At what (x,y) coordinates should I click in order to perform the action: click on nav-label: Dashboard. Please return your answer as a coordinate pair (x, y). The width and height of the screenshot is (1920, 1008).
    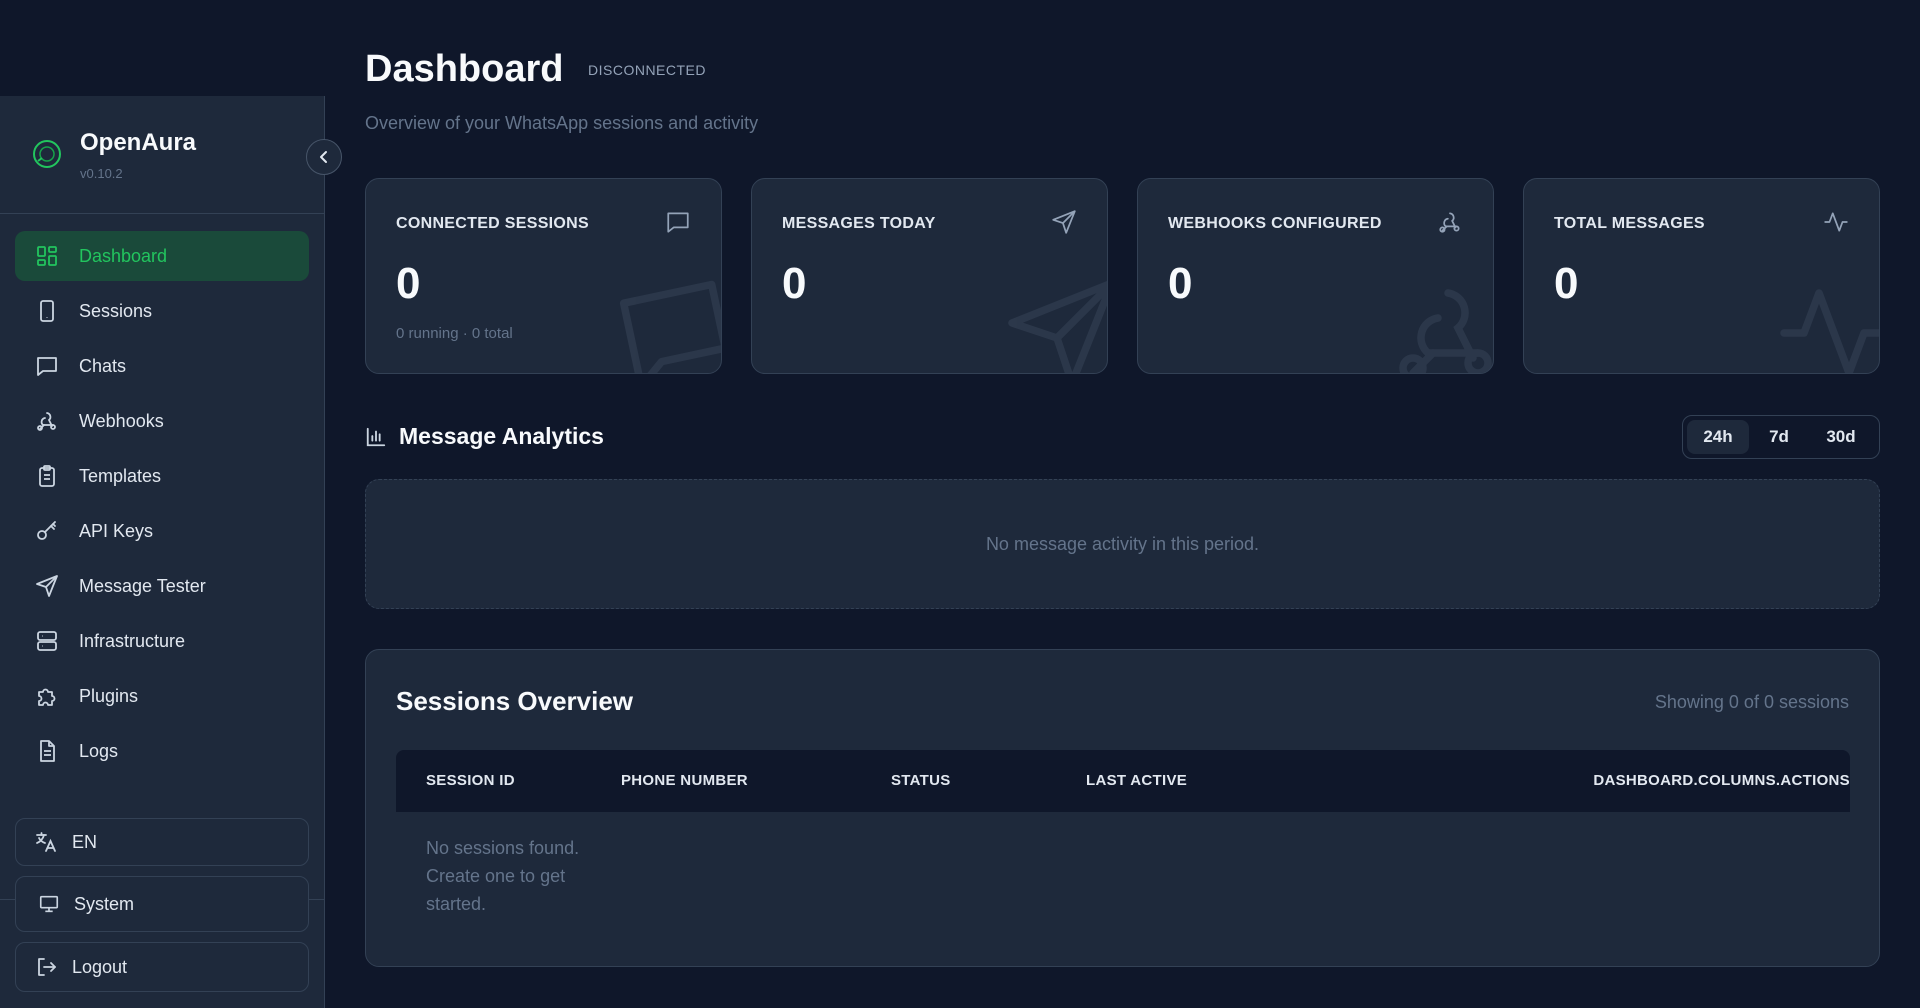
    Looking at the image, I should click on (123, 255).